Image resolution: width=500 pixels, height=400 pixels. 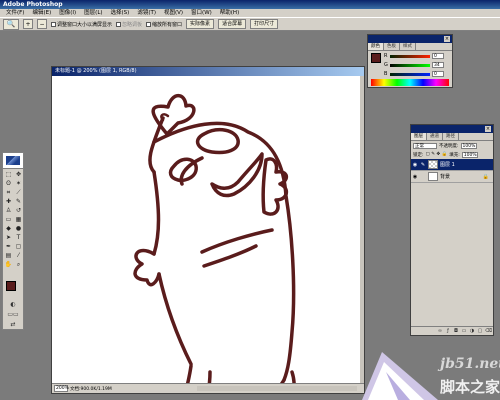 I want to click on eyedropper-tool-icon: ⁄, so click(x=18, y=256).